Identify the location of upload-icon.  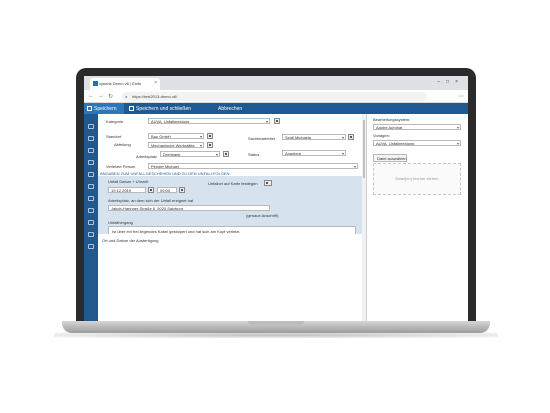
(91, 138).